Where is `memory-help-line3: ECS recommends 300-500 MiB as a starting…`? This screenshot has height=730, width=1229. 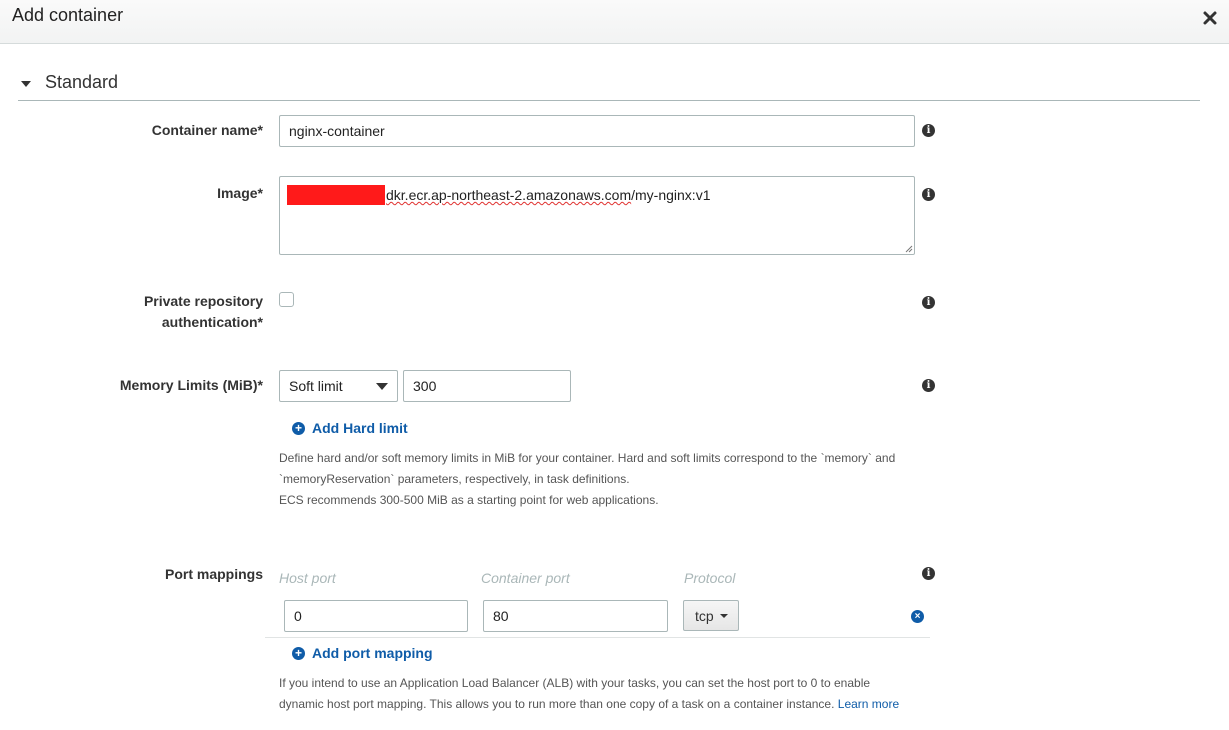
memory-help-line3: ECS recommends 300-500 MiB as a starting… is located at coordinates (469, 500).